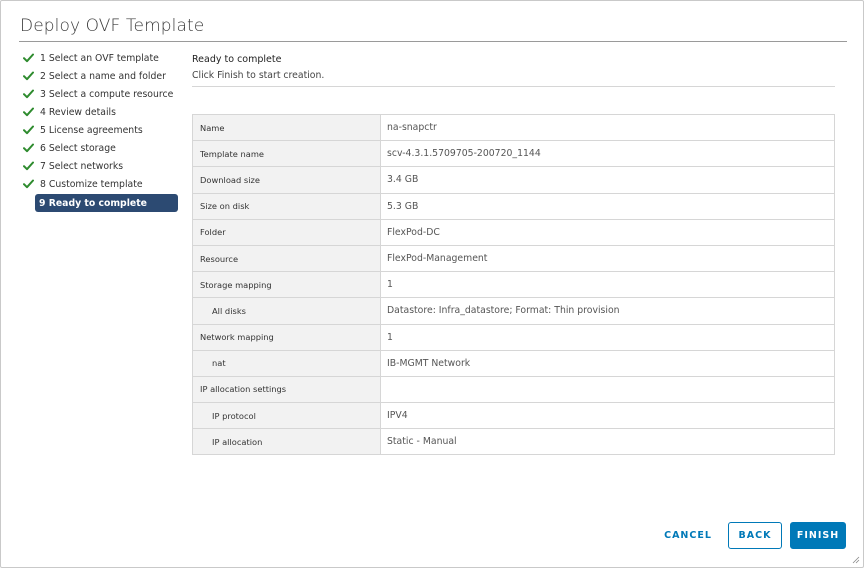 The width and height of the screenshot is (864, 568). Describe the element at coordinates (286, 310) in the screenshot. I see `summary-key: All disks` at that location.